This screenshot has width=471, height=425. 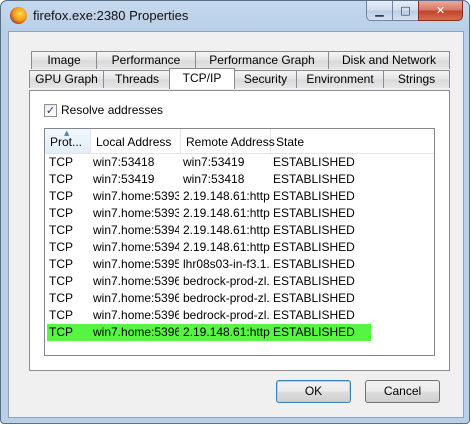 What do you see at coordinates (67, 133) in the screenshot?
I see `sort-ascending-icon: ▲` at bounding box center [67, 133].